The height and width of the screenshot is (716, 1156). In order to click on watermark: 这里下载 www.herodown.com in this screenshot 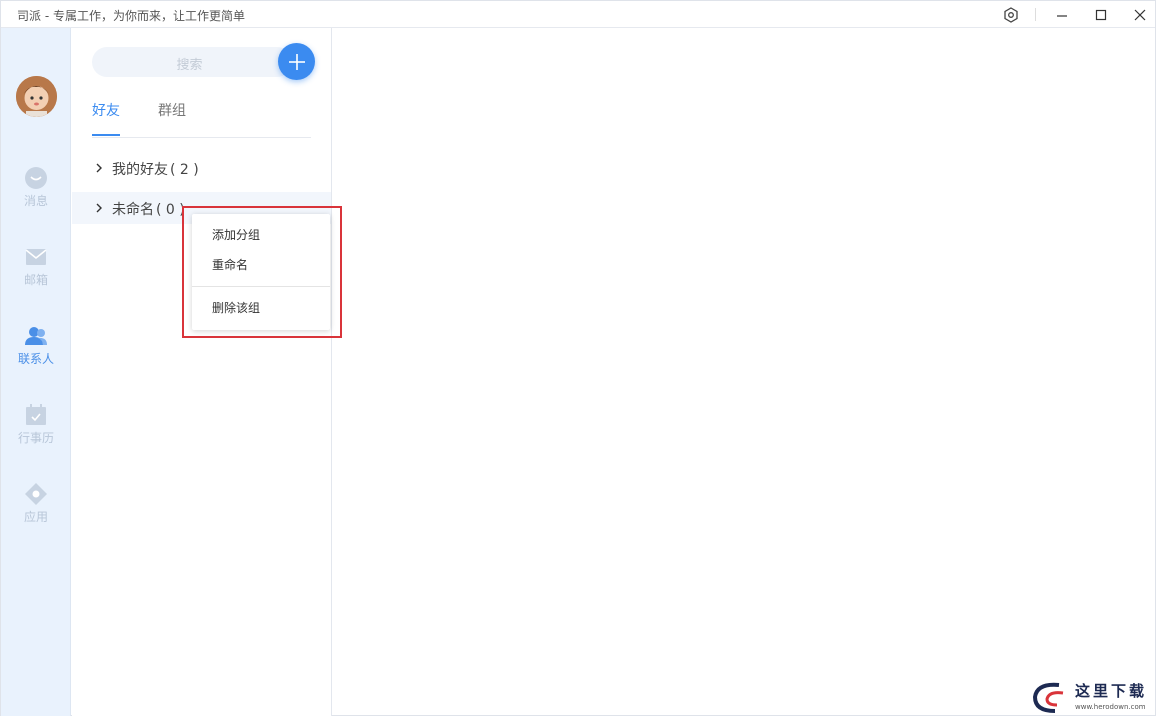, I will do `click(1092, 697)`.